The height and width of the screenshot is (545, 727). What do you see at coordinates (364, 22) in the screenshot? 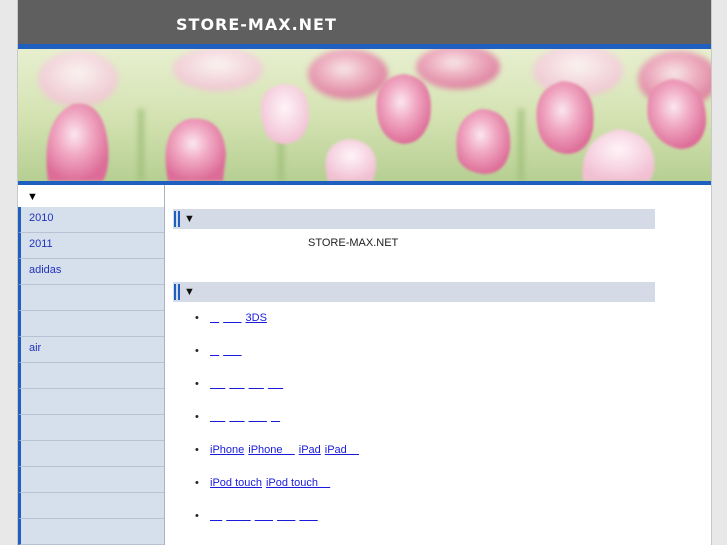
I see `site-header: STORE-MAX.NET` at bounding box center [364, 22].